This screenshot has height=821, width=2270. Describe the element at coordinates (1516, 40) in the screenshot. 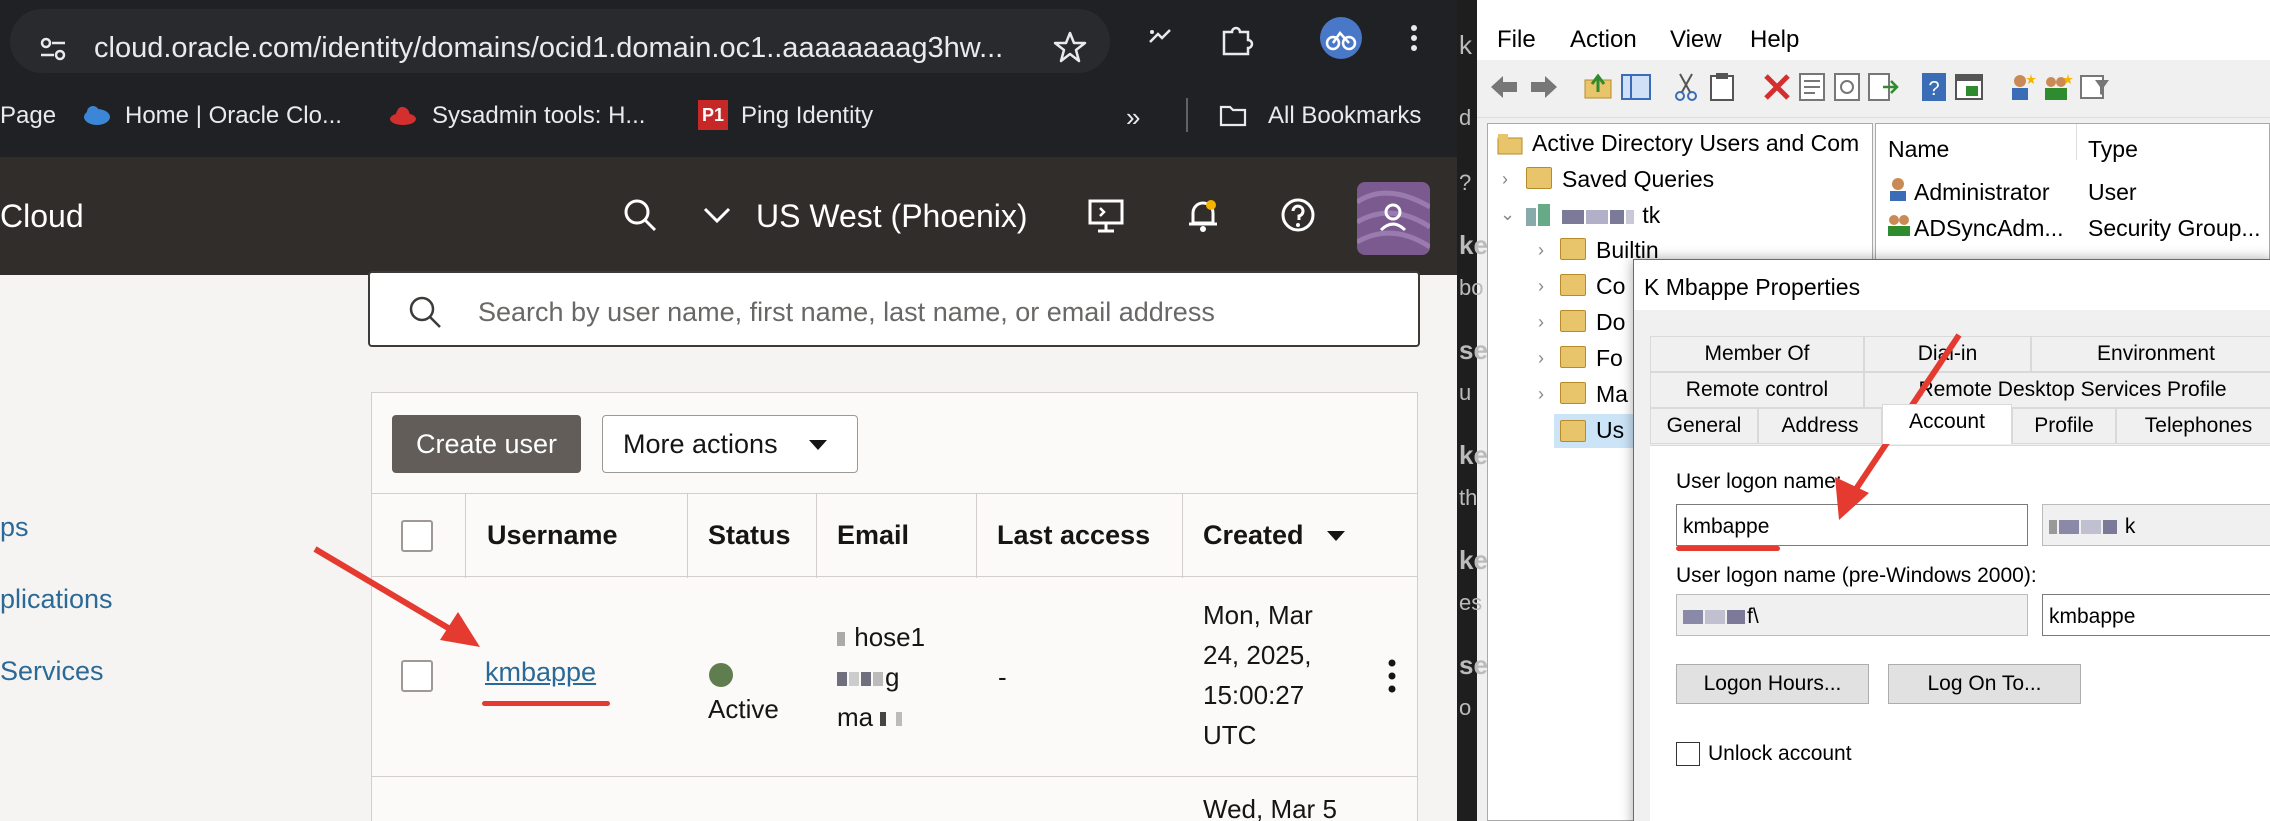

I see `menu-file: File` at that location.